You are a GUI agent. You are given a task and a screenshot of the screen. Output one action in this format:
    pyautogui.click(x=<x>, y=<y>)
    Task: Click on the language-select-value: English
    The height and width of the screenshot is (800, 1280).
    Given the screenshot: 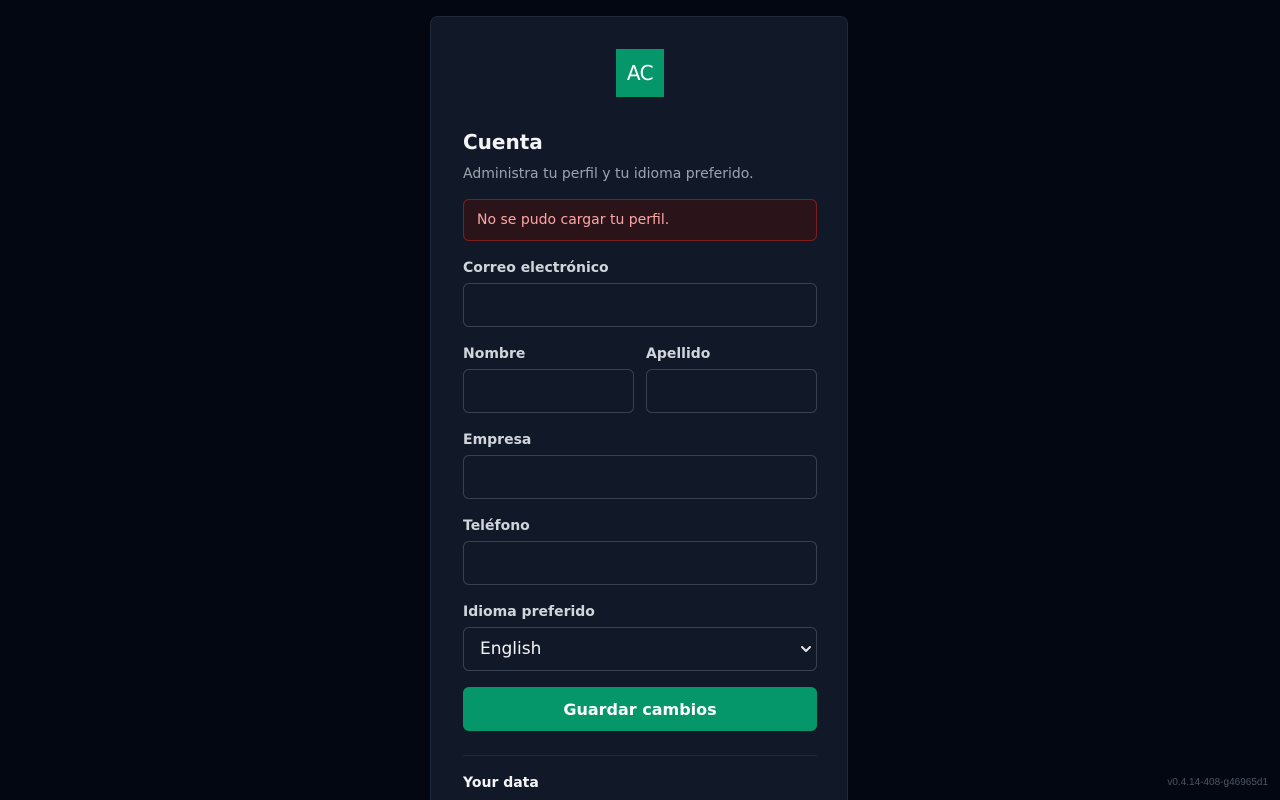 What is the action you would take?
    pyautogui.click(x=511, y=649)
    